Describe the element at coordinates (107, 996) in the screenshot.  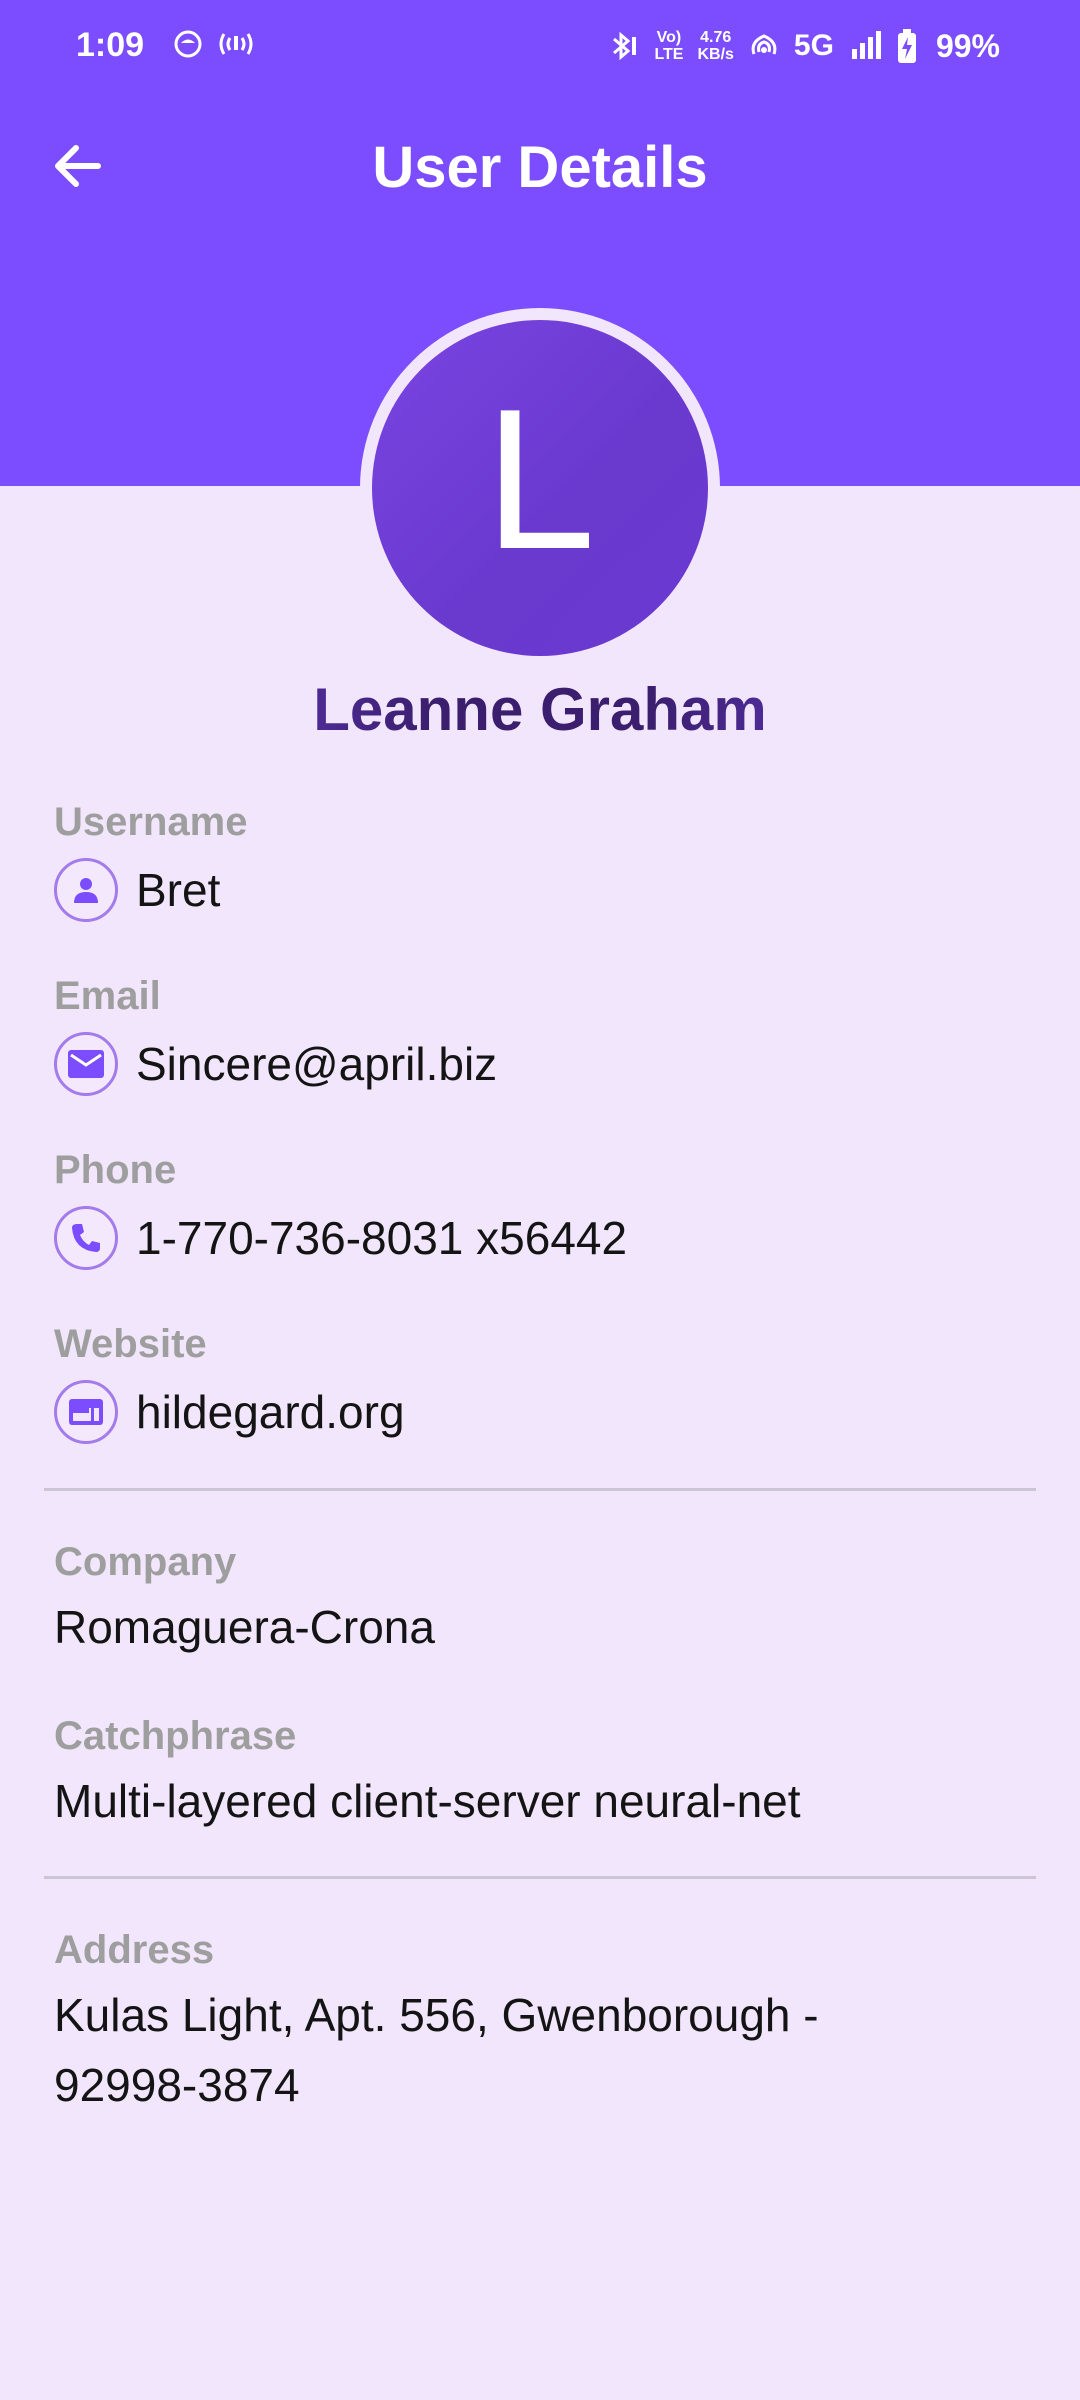
I see `email-label: Email` at that location.